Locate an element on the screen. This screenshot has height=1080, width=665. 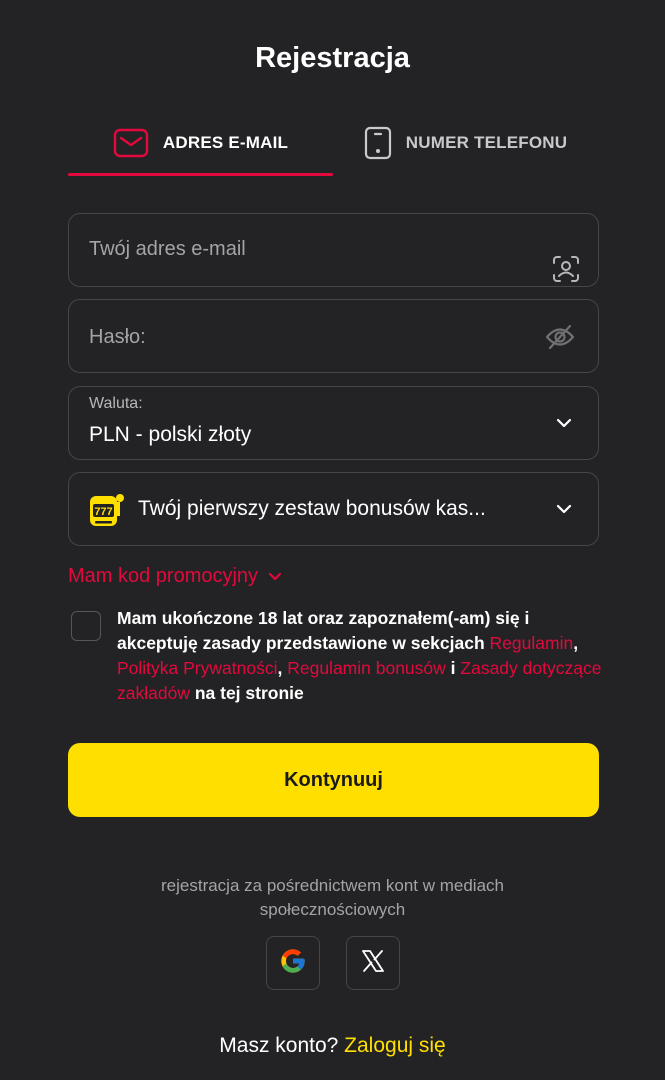
page-title: Rejestracja is located at coordinates (332, 58).